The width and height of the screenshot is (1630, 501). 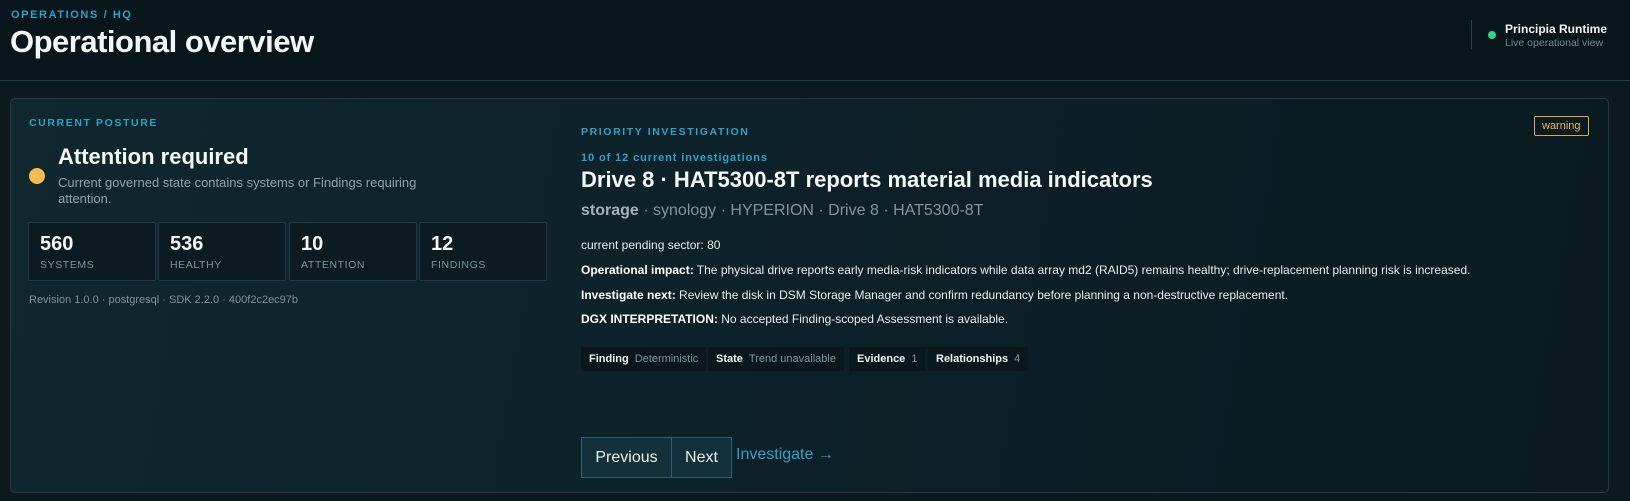 I want to click on posture-label: CURRENT POSTURE, so click(x=94, y=123).